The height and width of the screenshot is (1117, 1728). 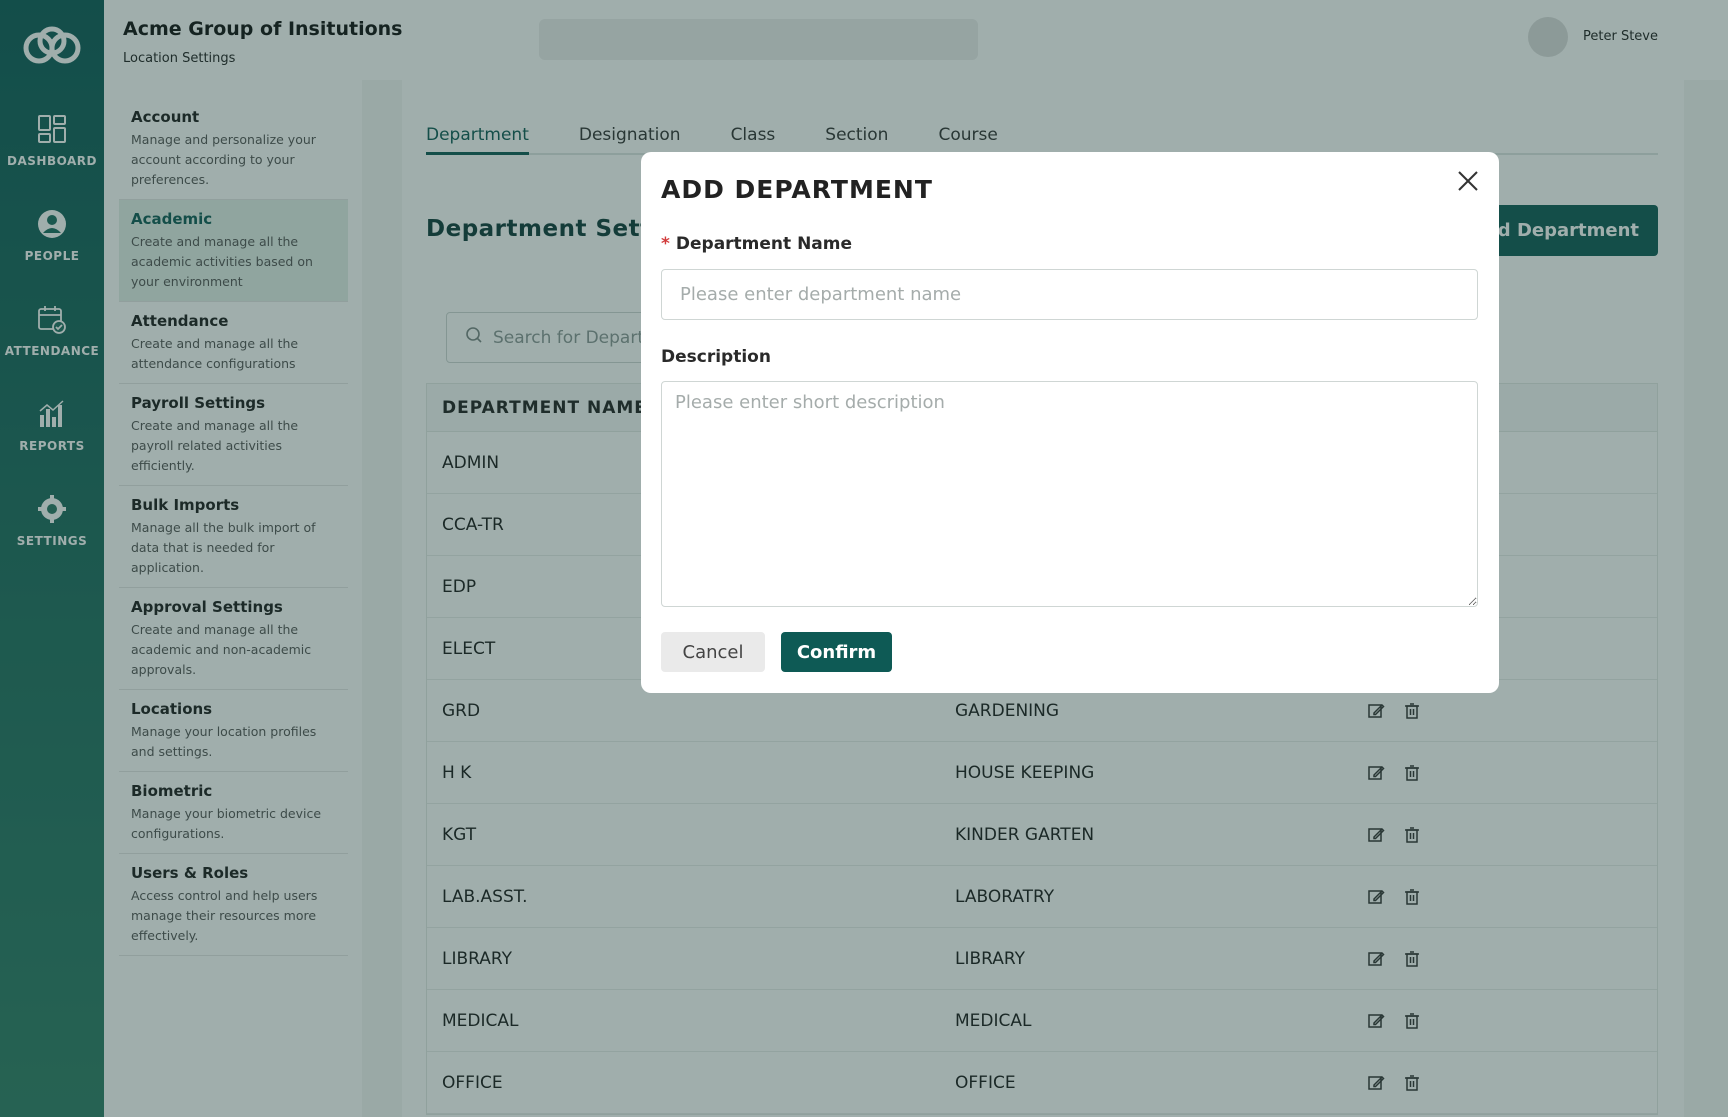 I want to click on close-icon, so click(x=1468, y=181).